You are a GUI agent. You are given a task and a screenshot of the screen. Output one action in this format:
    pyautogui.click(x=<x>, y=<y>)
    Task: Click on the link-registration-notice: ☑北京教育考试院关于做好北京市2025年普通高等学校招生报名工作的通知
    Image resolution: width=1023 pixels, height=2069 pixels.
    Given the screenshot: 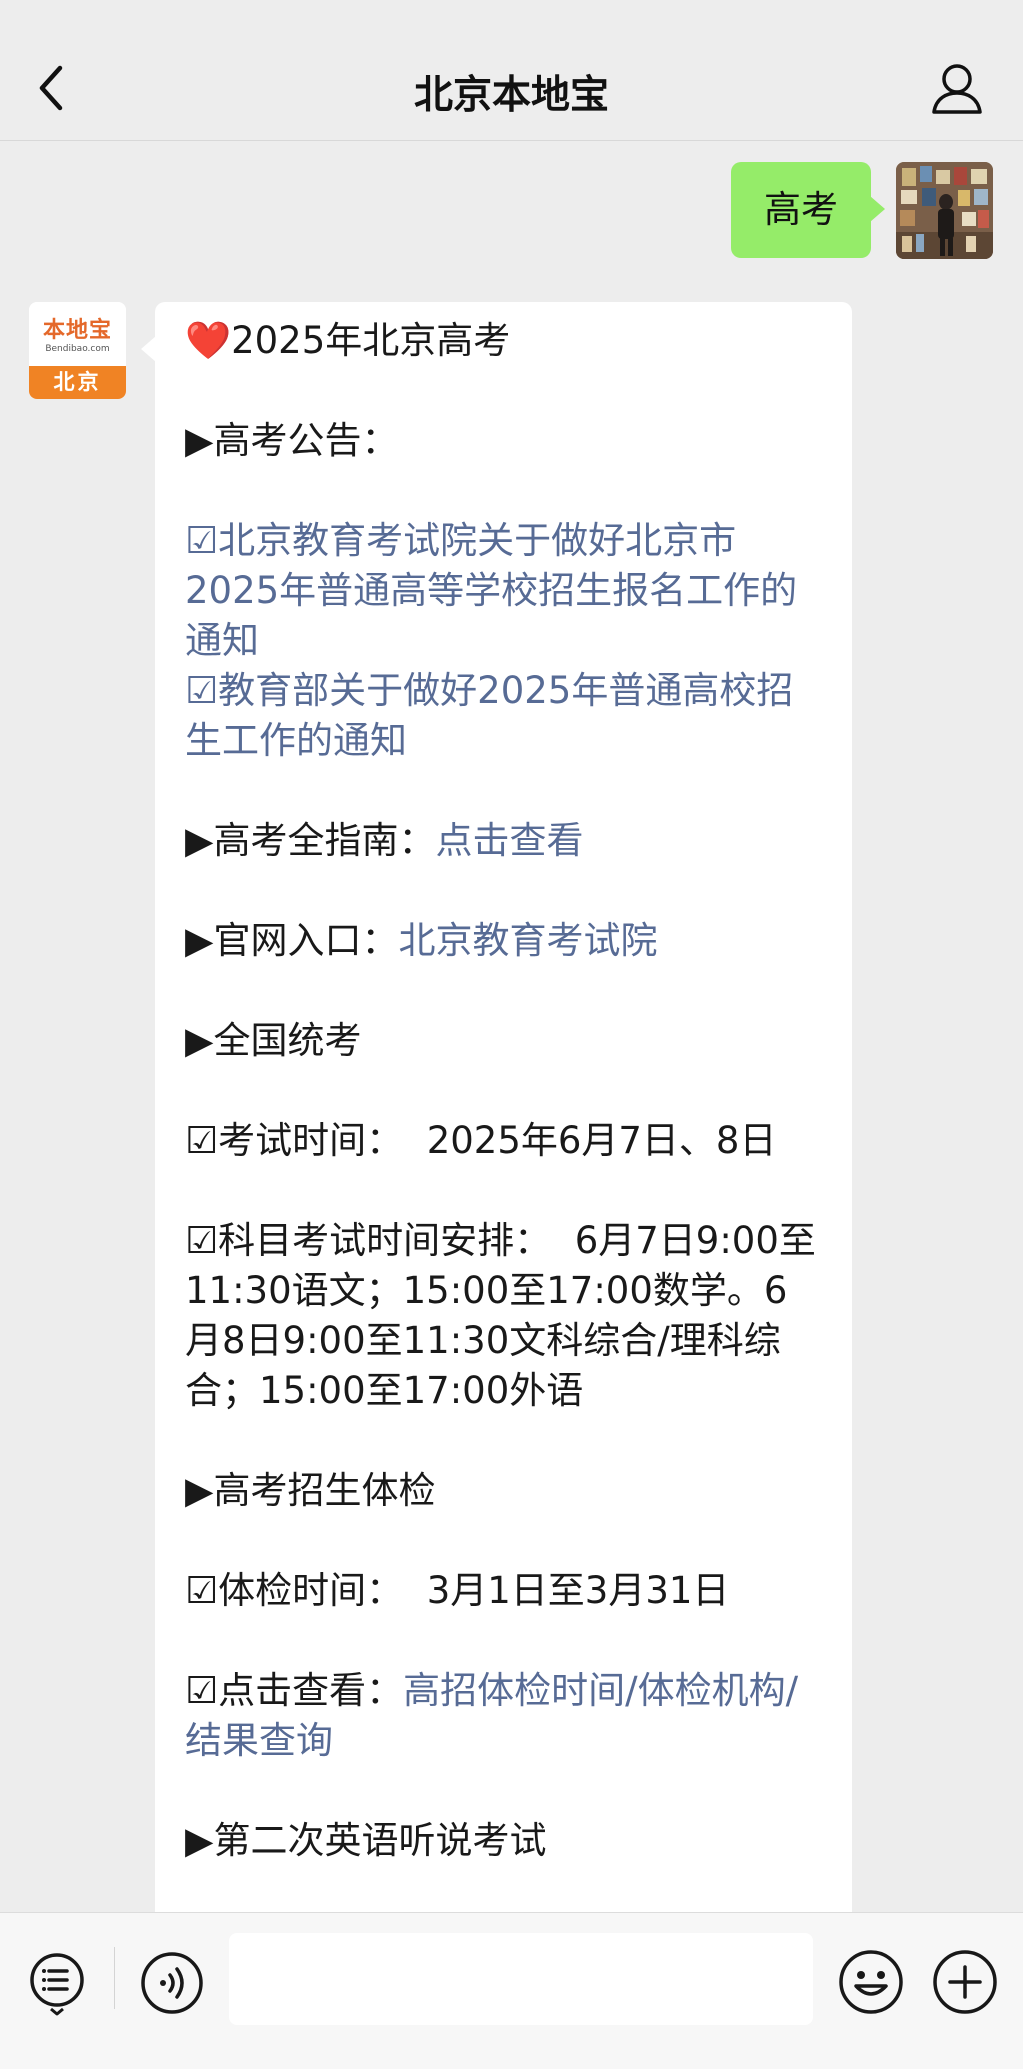 What is the action you would take?
    pyautogui.click(x=503, y=591)
    